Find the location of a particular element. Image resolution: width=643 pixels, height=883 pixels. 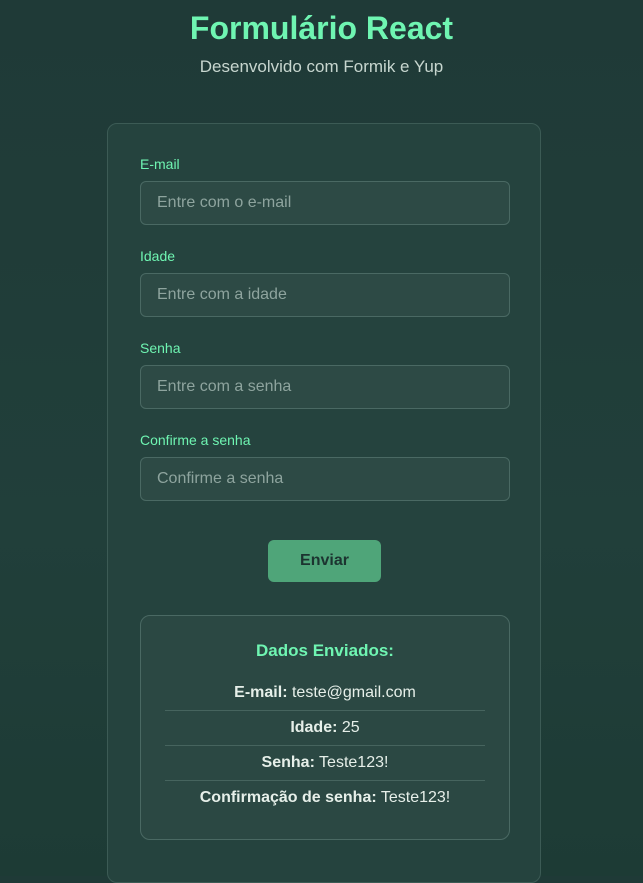

submitted-password-row: Senha: Teste123! is located at coordinates (325, 763).